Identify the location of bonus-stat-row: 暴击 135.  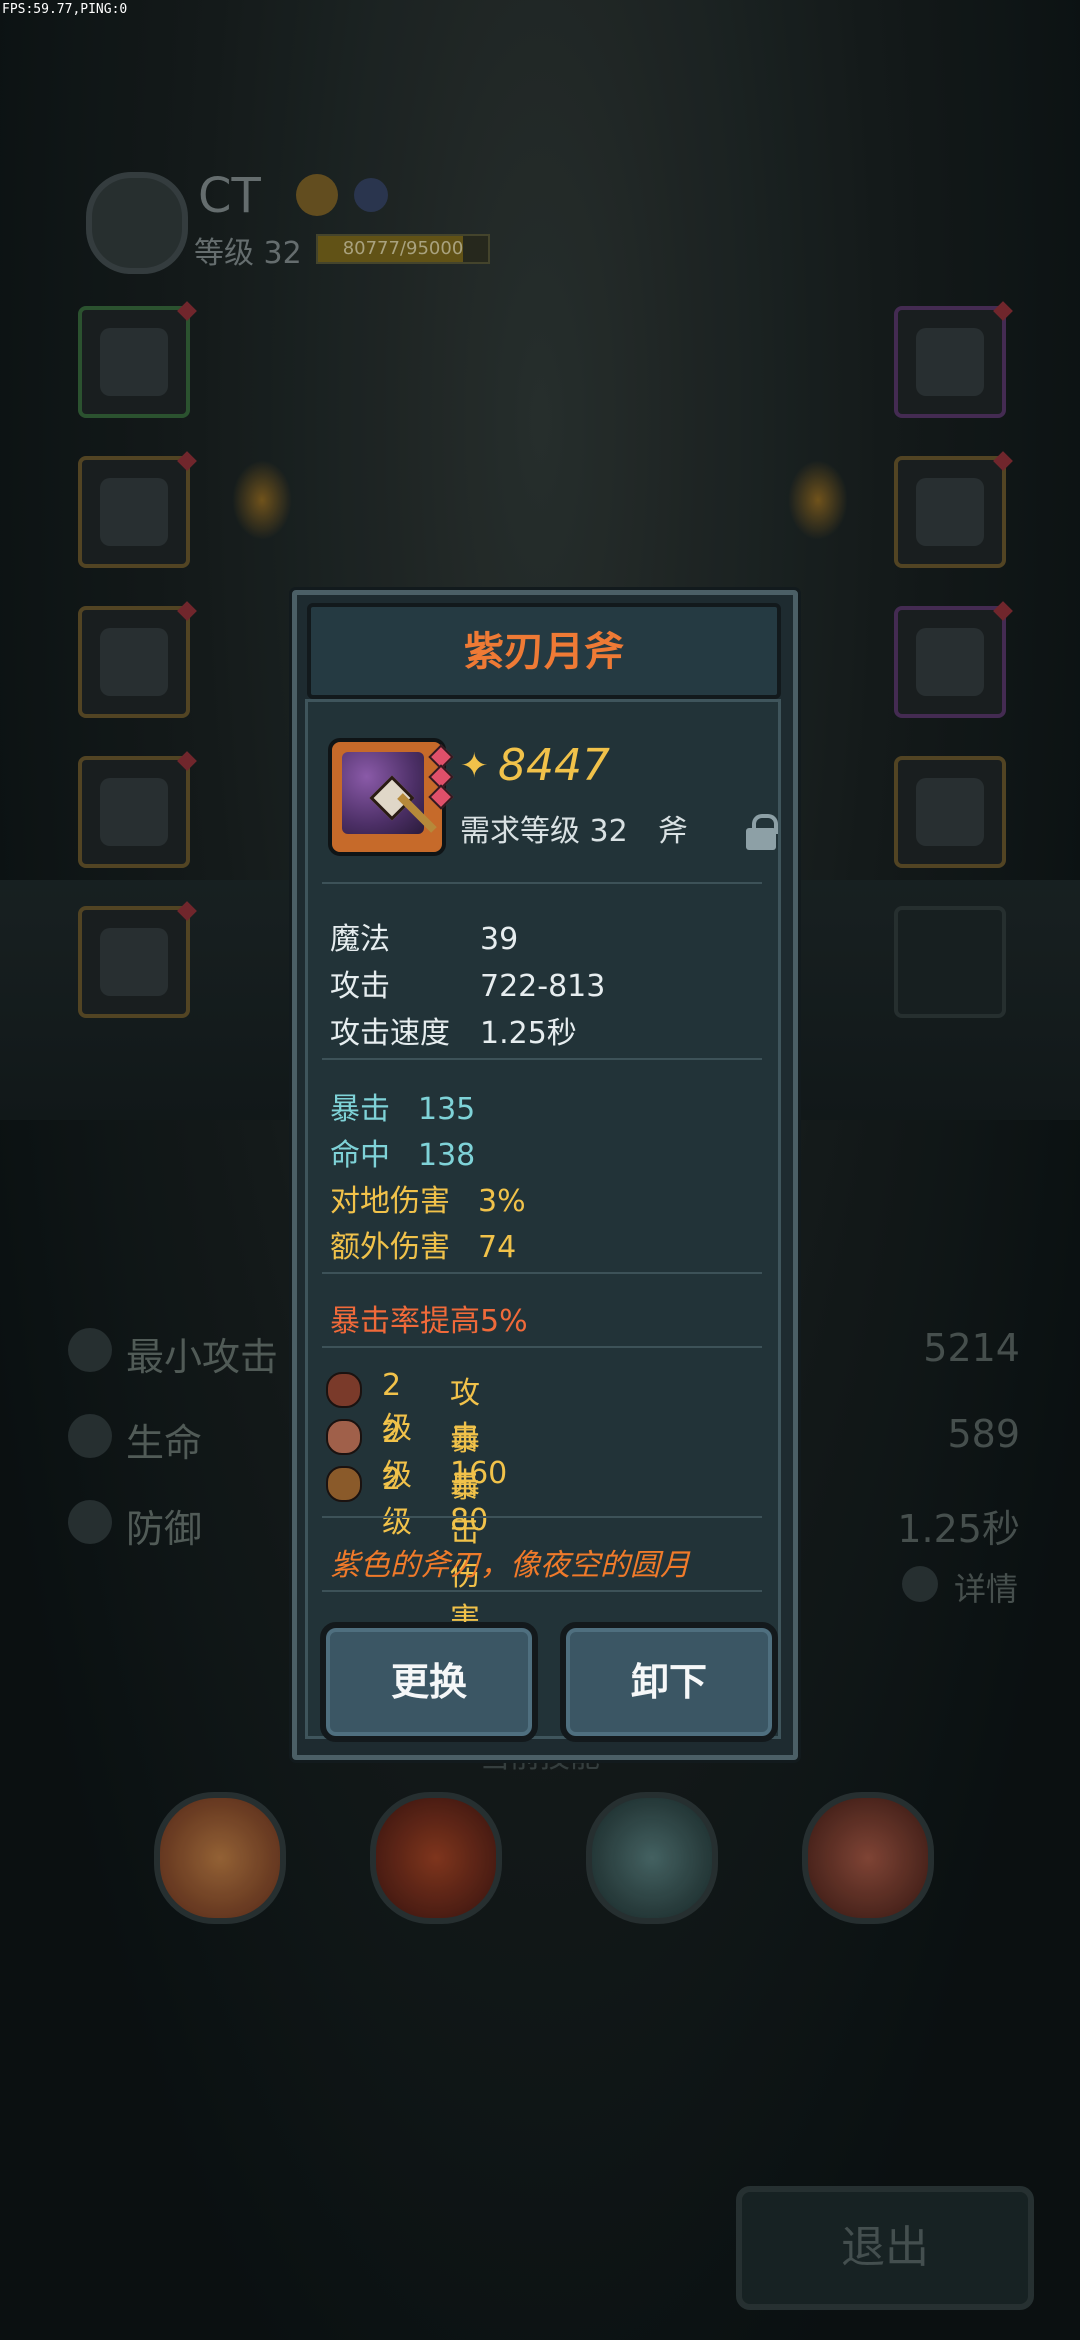
(402, 1106).